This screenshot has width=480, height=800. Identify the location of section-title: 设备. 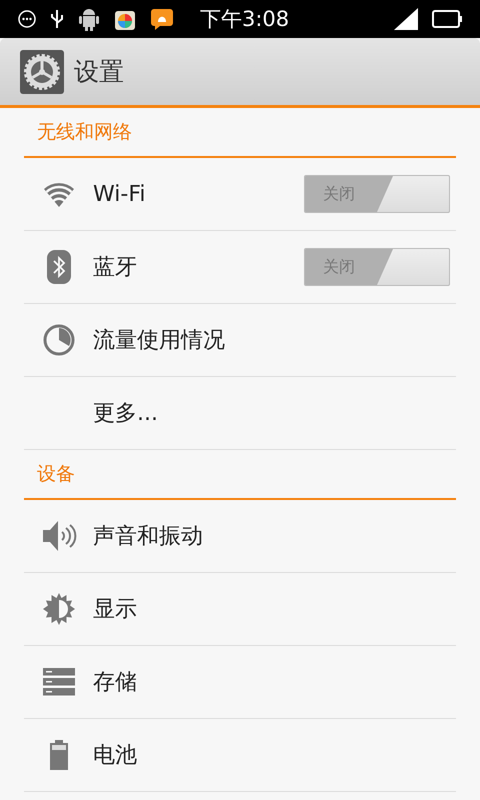
(56, 474).